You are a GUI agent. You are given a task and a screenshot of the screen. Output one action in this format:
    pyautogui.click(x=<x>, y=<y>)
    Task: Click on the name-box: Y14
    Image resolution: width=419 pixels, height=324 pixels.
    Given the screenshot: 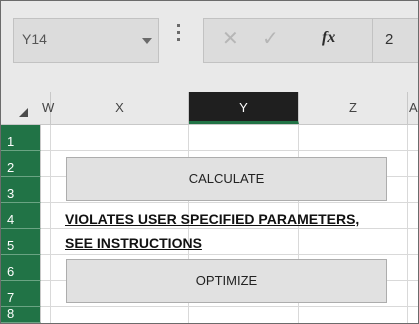 What is the action you would take?
    pyautogui.click(x=86, y=40)
    